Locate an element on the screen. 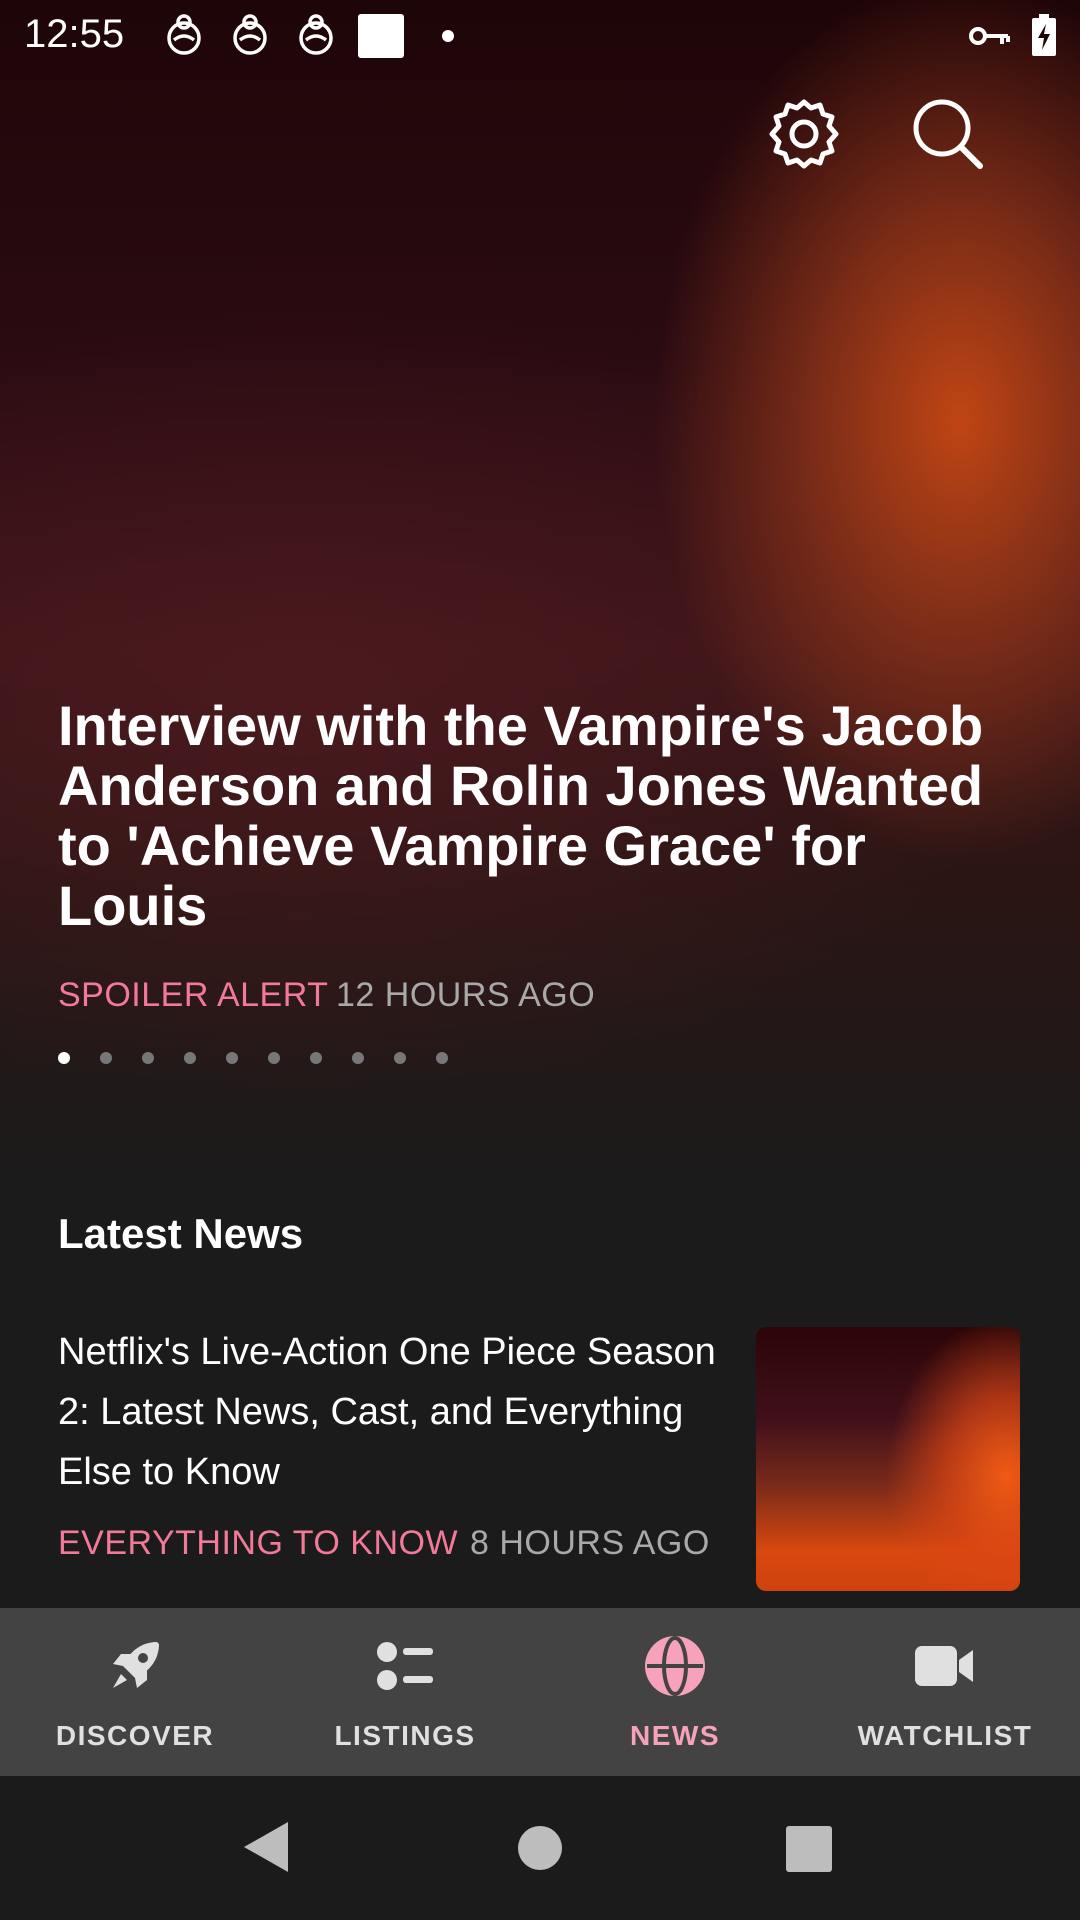 The image size is (1080, 1920). article-tag: EVERYTHING TO KNOW is located at coordinates (258, 1543).